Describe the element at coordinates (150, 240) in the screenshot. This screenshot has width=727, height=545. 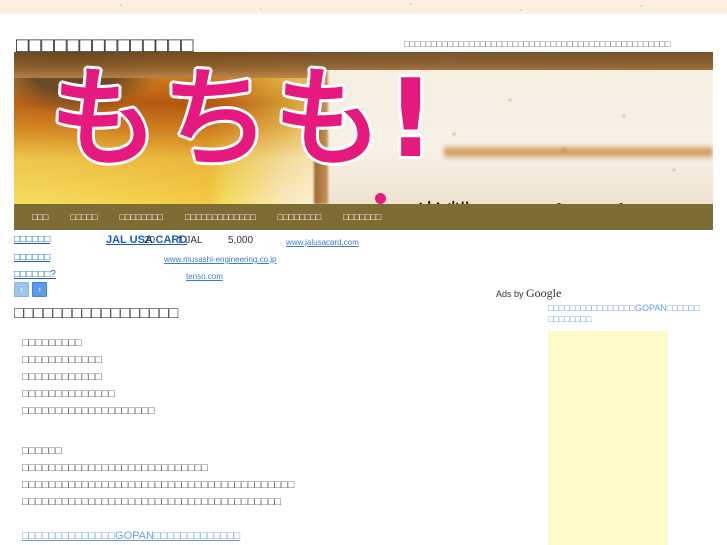
I see `ad-number-1: 20` at that location.